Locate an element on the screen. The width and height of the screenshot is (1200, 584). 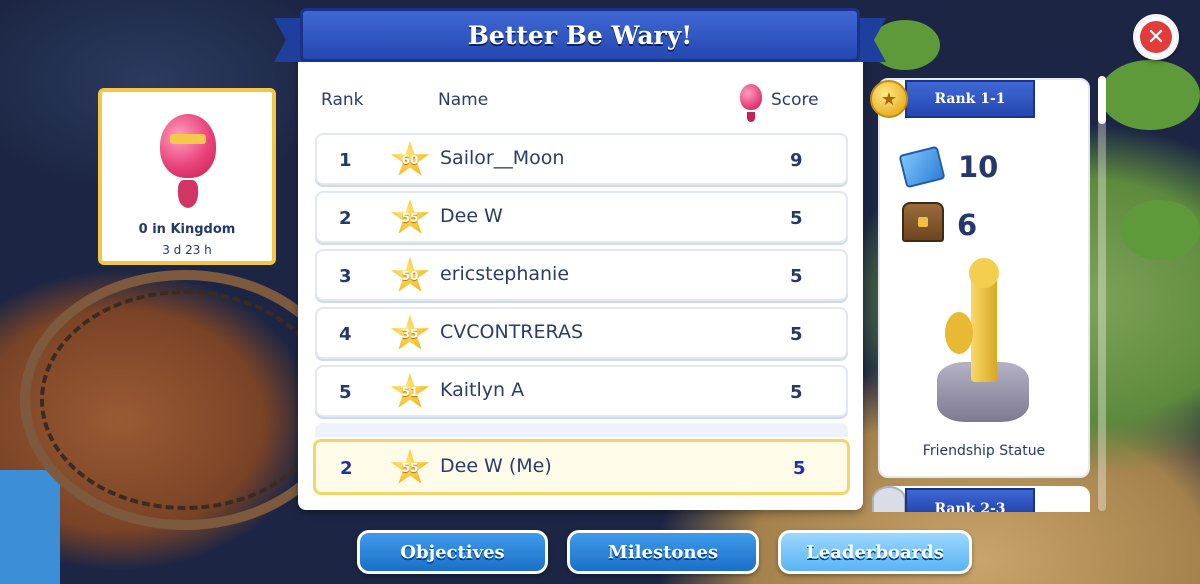
tab-leaderboards: Leaderboards is located at coordinates (875, 552).